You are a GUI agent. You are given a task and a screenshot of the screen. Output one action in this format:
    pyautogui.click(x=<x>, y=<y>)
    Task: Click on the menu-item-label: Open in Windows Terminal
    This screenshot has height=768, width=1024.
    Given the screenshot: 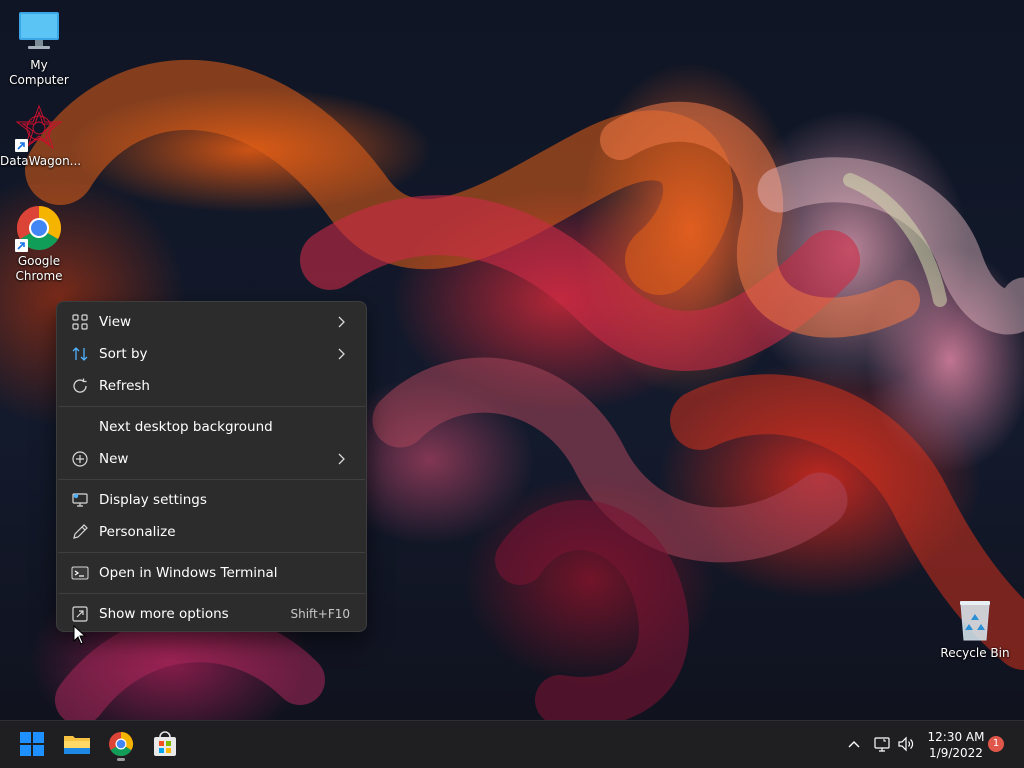 What is the action you would take?
    pyautogui.click(x=188, y=573)
    